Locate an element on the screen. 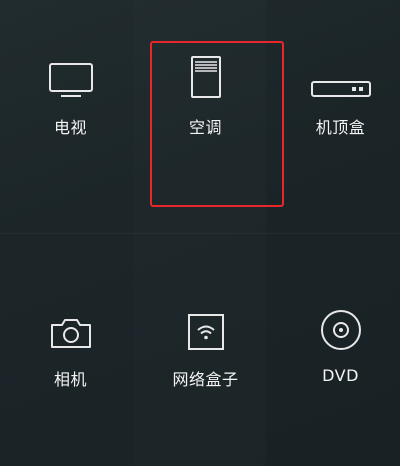  device-tile-set-top-box: 机顶盒 is located at coordinates (337, 119).